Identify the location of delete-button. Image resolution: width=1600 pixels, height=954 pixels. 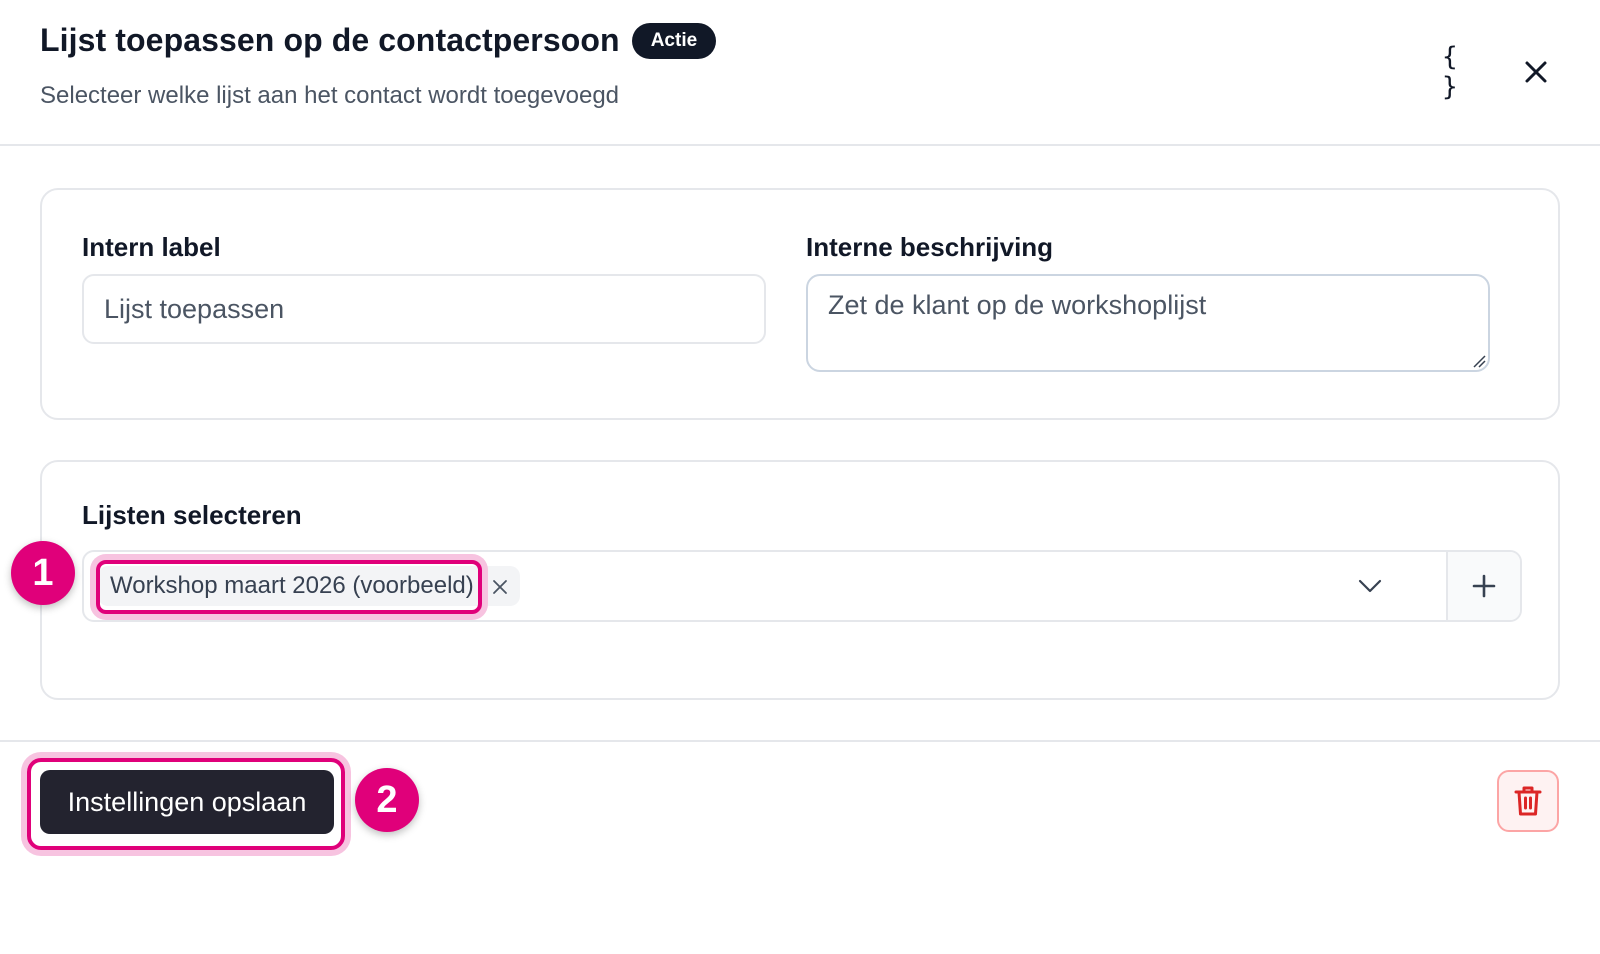
(1528, 801).